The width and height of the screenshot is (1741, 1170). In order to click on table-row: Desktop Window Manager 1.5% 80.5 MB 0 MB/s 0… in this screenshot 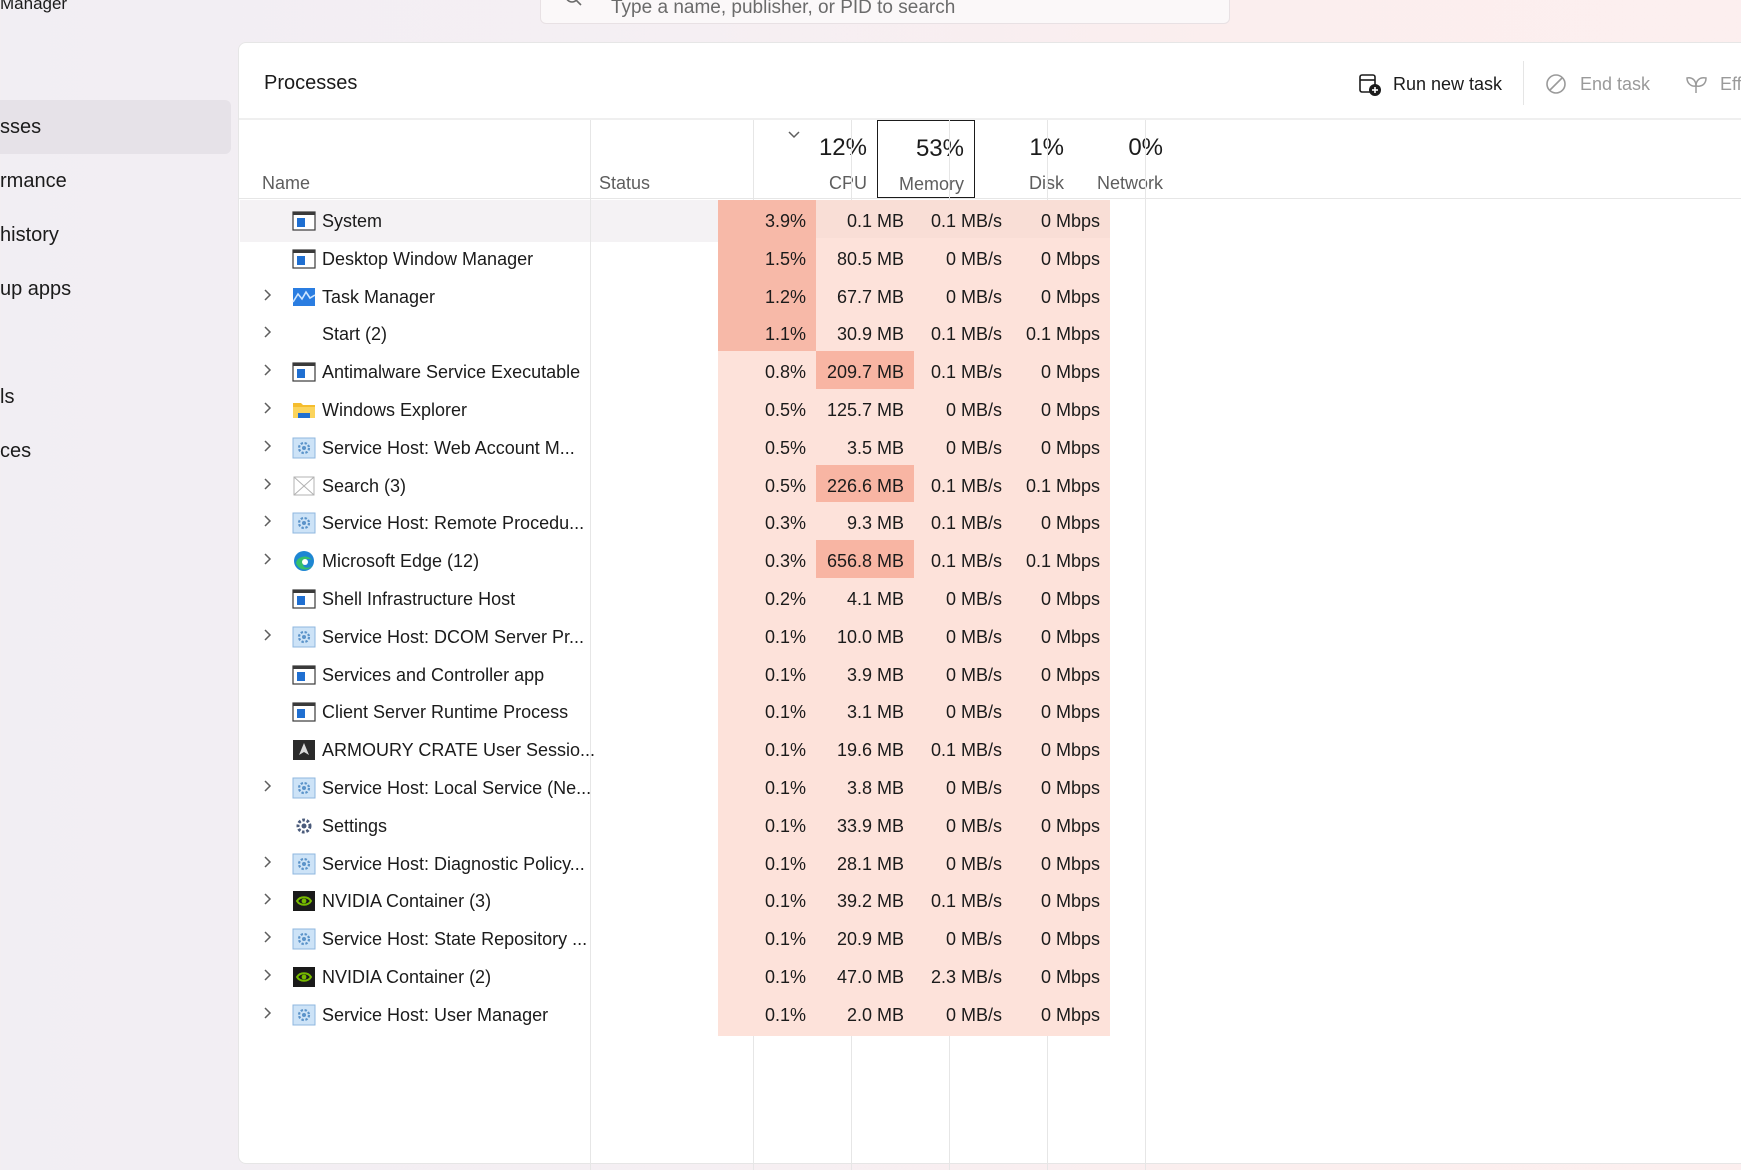, I will do `click(724, 258)`.